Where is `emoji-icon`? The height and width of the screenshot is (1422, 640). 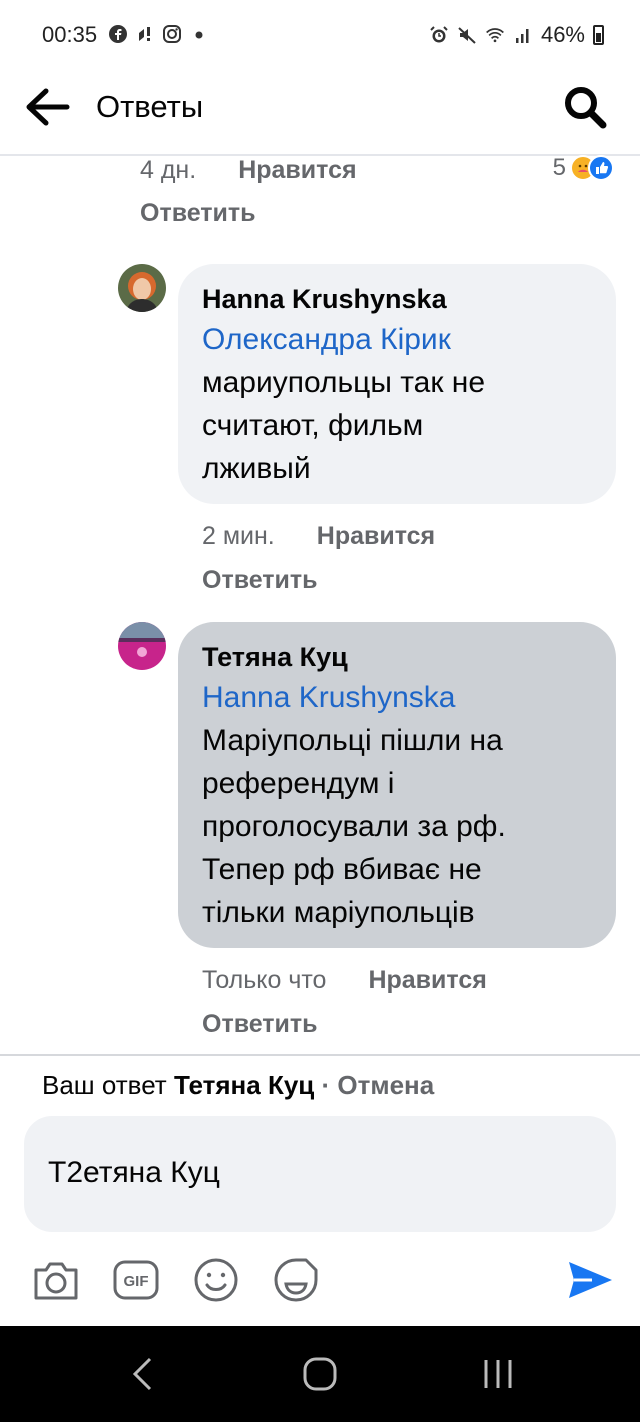
emoji-icon is located at coordinates (216, 1280).